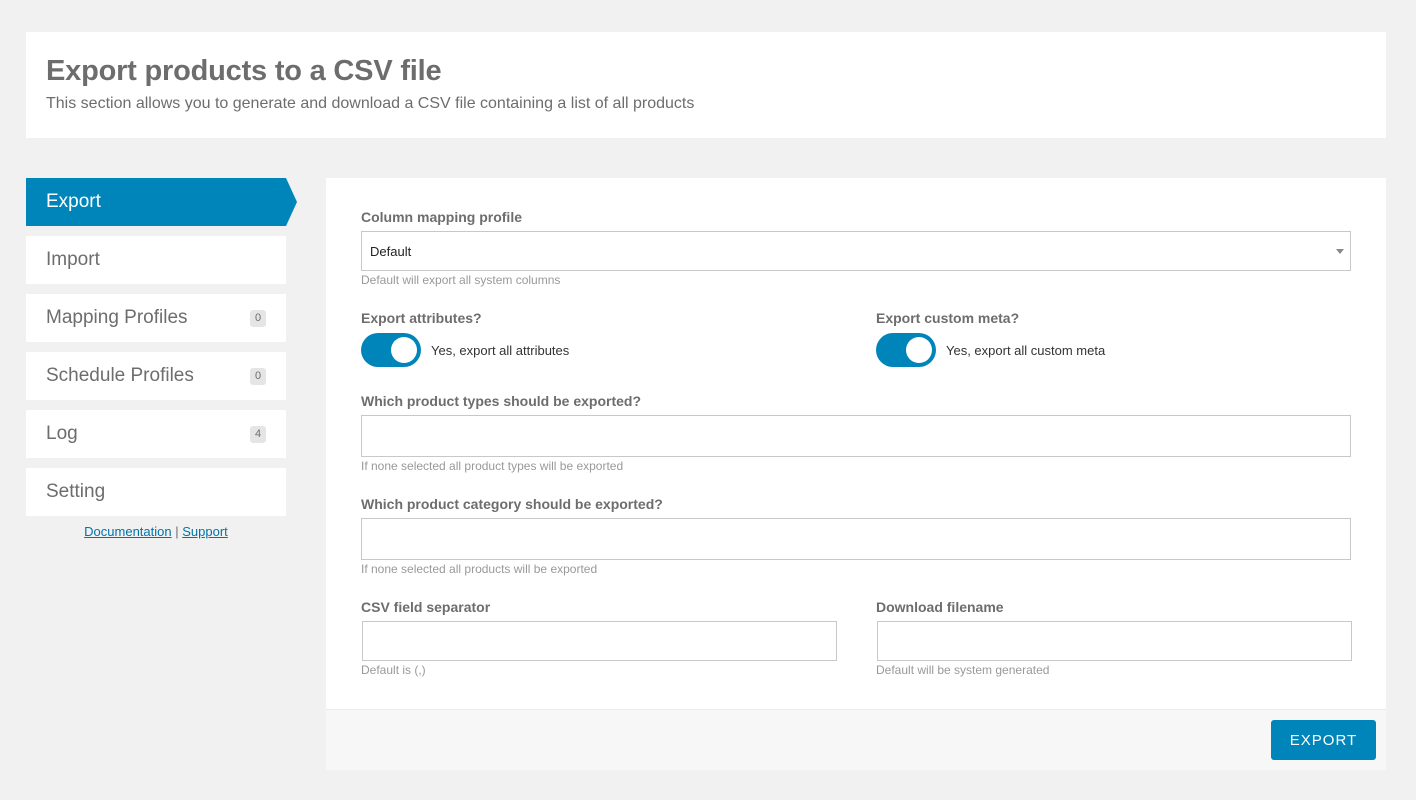 This screenshot has height=800, width=1416. I want to click on filename-input, so click(1114, 641).